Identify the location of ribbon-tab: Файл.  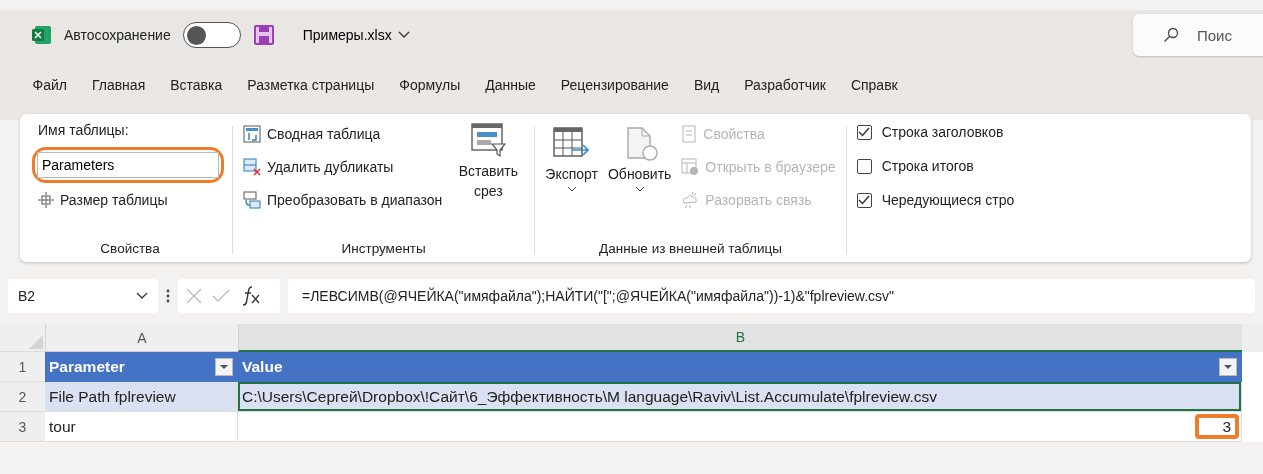
(50, 85).